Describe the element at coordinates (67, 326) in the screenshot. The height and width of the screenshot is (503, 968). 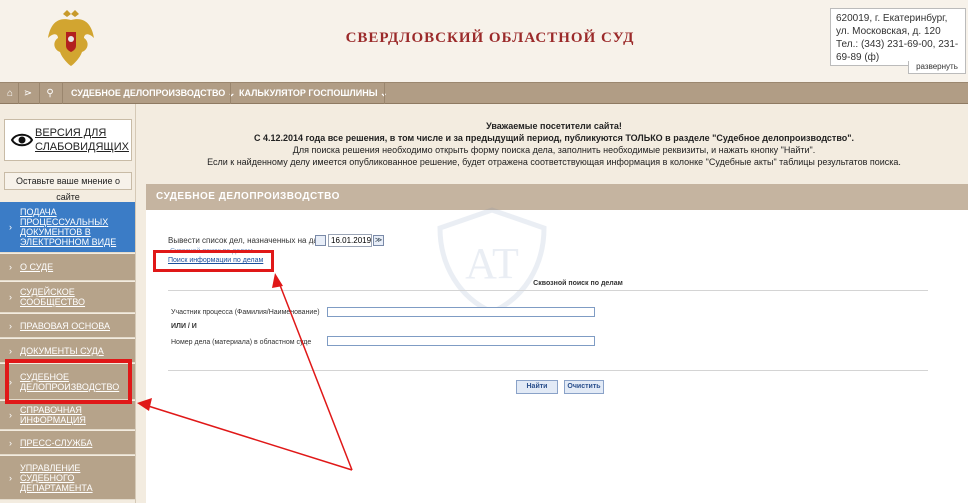
I see `sidebar-item-legal-basis: › ПРАВОВАЯ ОСНОВА` at that location.